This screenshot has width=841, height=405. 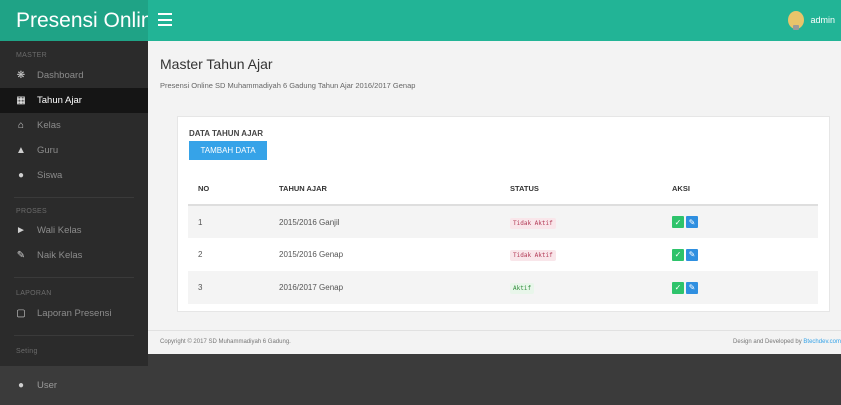 What do you see at coordinates (28, 385) in the screenshot?
I see `sidebar-item-user: ● User` at bounding box center [28, 385].